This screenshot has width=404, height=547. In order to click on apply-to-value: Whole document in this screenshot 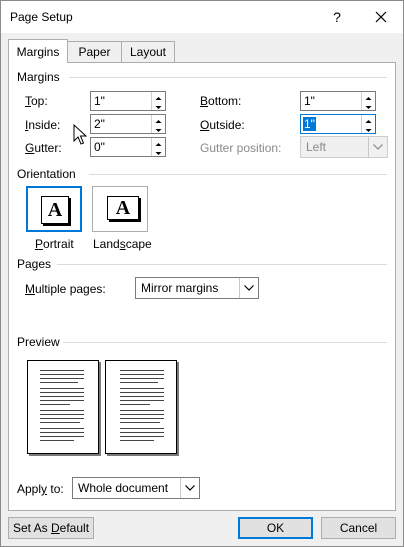, I will do `click(123, 488)`.